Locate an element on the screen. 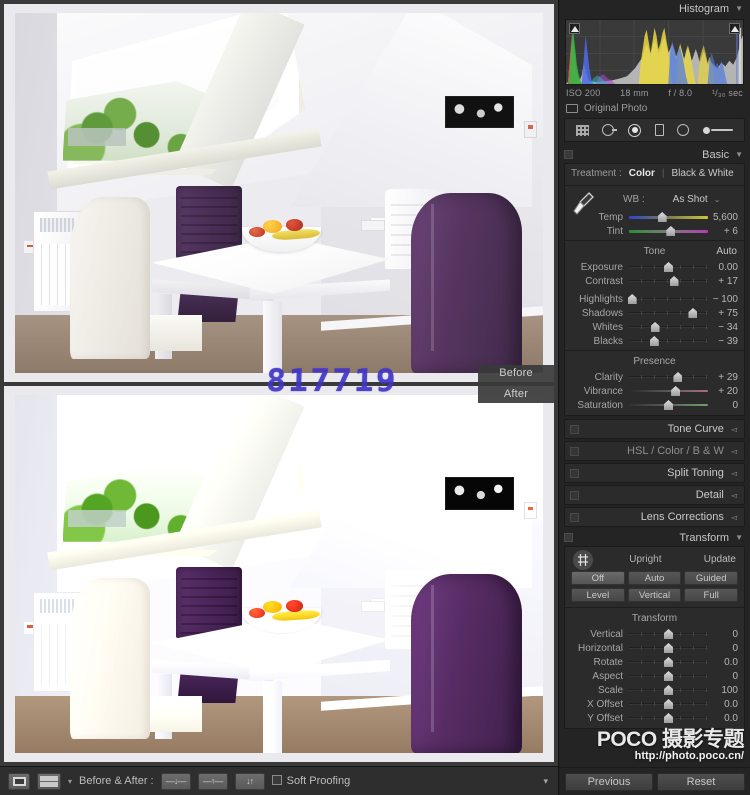 Image resolution: width=750 pixels, height=795 pixels. slider-exposure: Exposure 0.00 is located at coordinates (654, 267).